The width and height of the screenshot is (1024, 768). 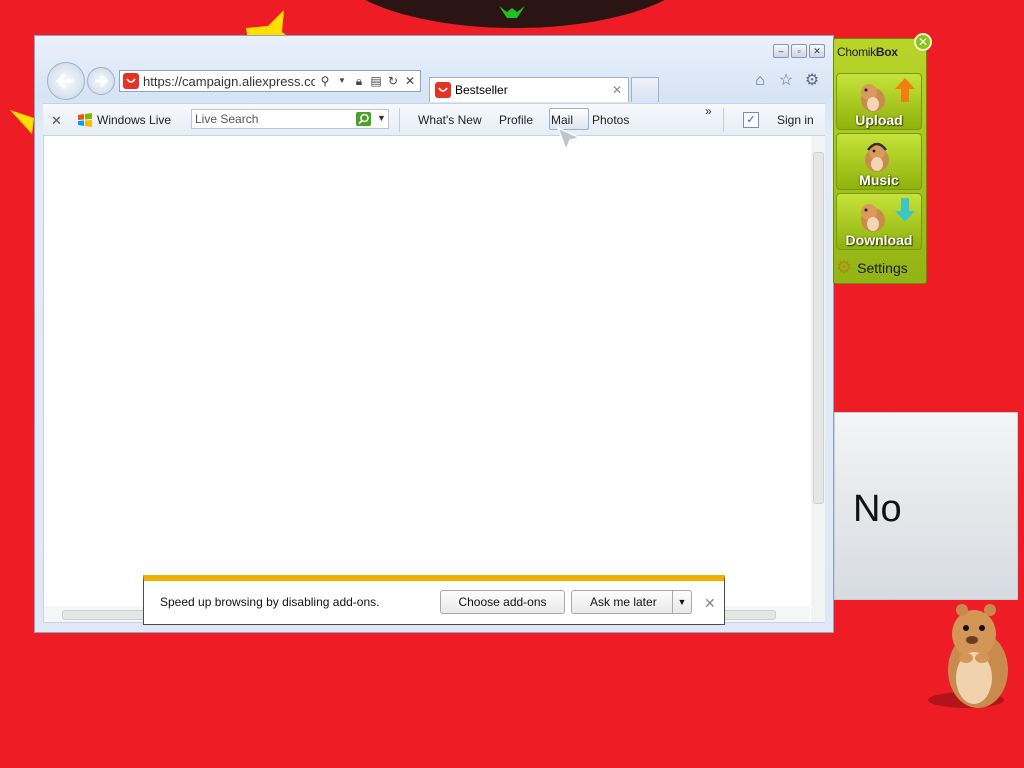 I want to click on photos-link: Photos, so click(x=610, y=120).